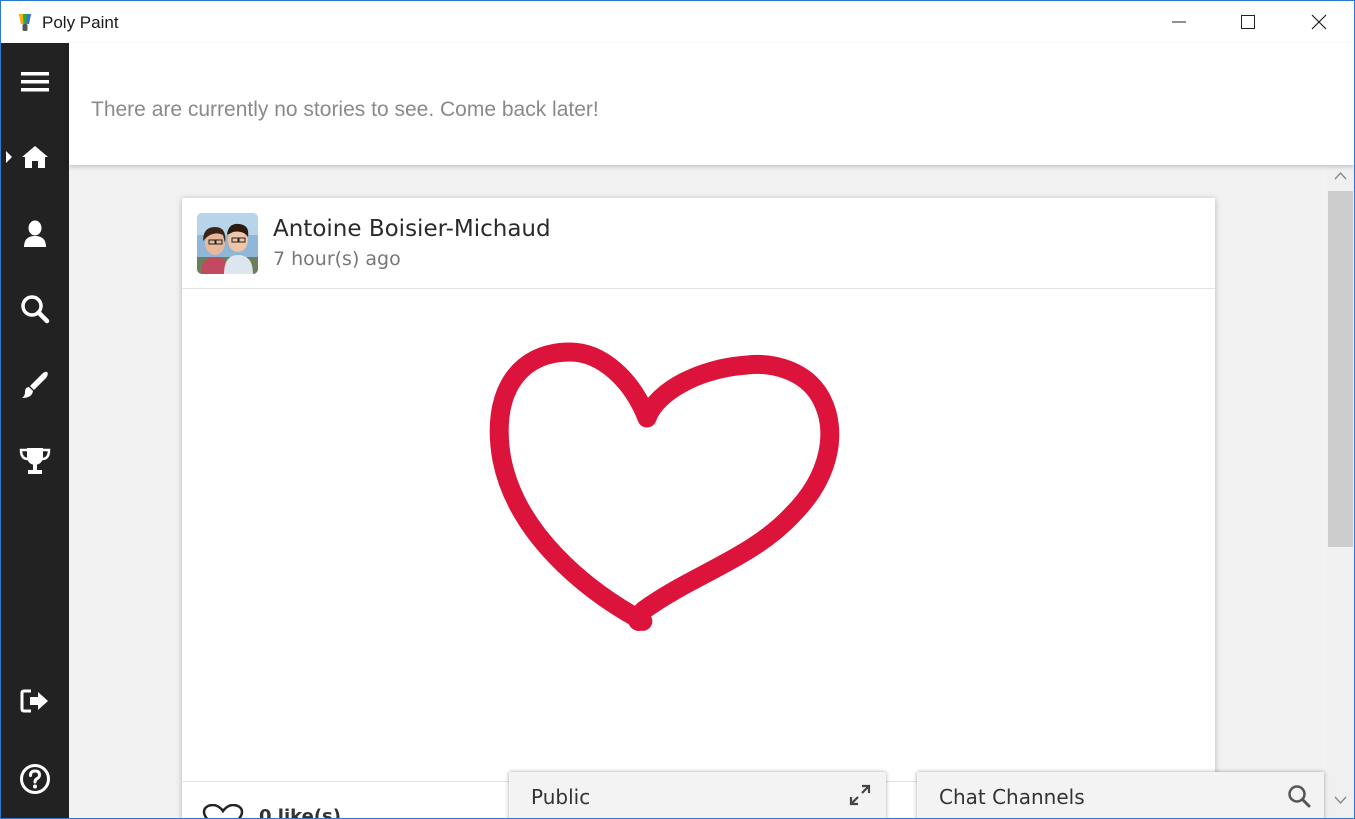 The image size is (1355, 819). Describe the element at coordinates (697, 795) in the screenshot. I see `chat-tab-public: Public` at that location.